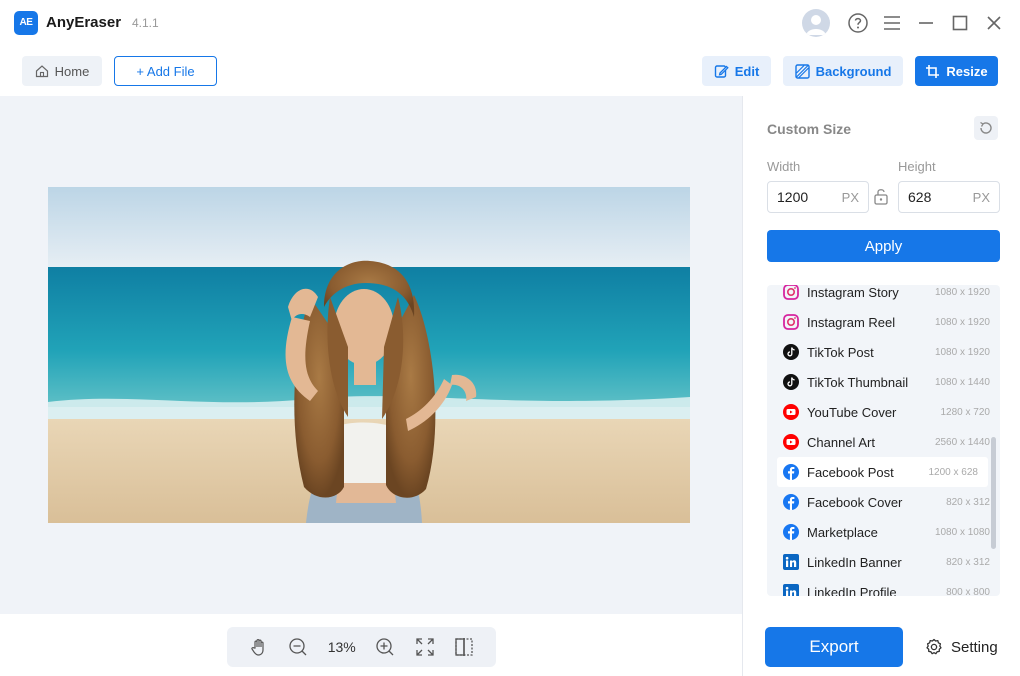 The width and height of the screenshot is (1020, 676). I want to click on preset-linkedin-profile: LinkedIn Profile 800 x 800, so click(883, 586).